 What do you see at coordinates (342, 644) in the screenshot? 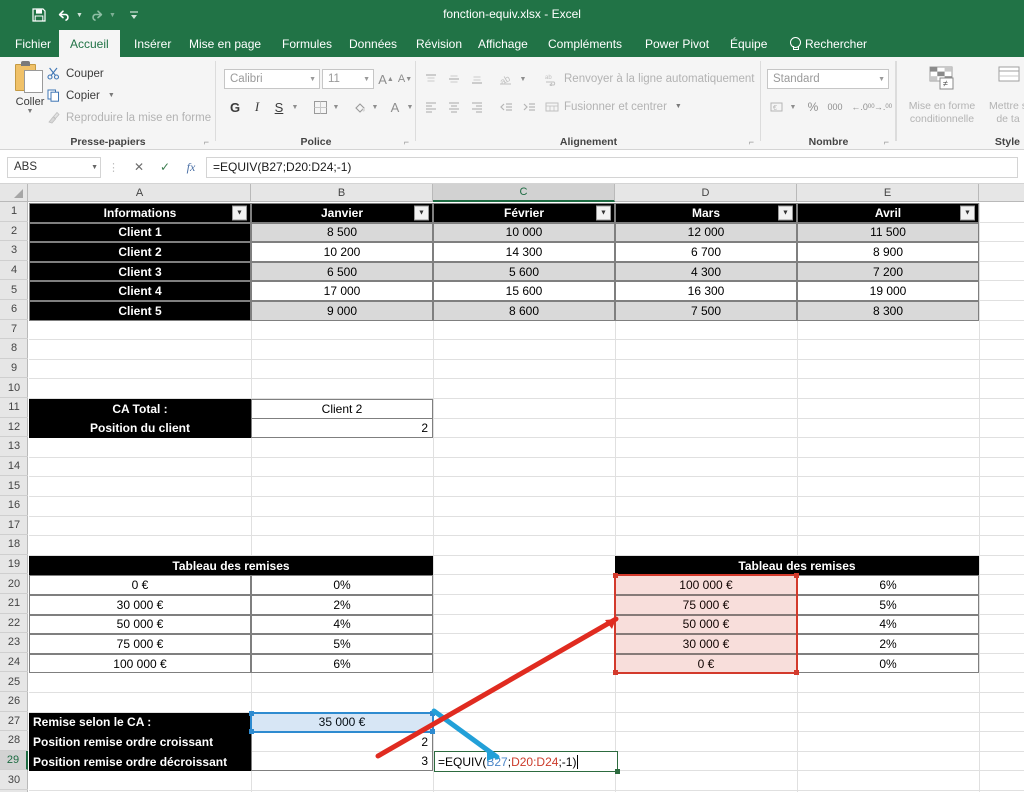
I see `discount-asc-rate: 5%` at bounding box center [342, 644].